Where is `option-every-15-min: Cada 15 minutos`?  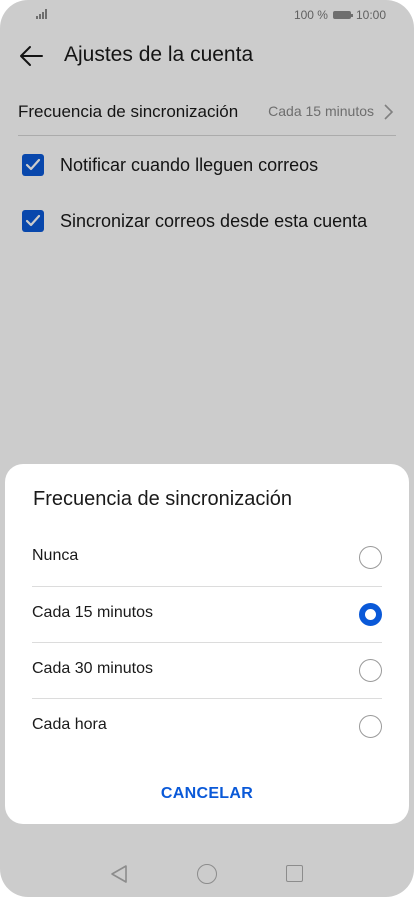
option-every-15-min: Cada 15 minutos is located at coordinates (207, 614).